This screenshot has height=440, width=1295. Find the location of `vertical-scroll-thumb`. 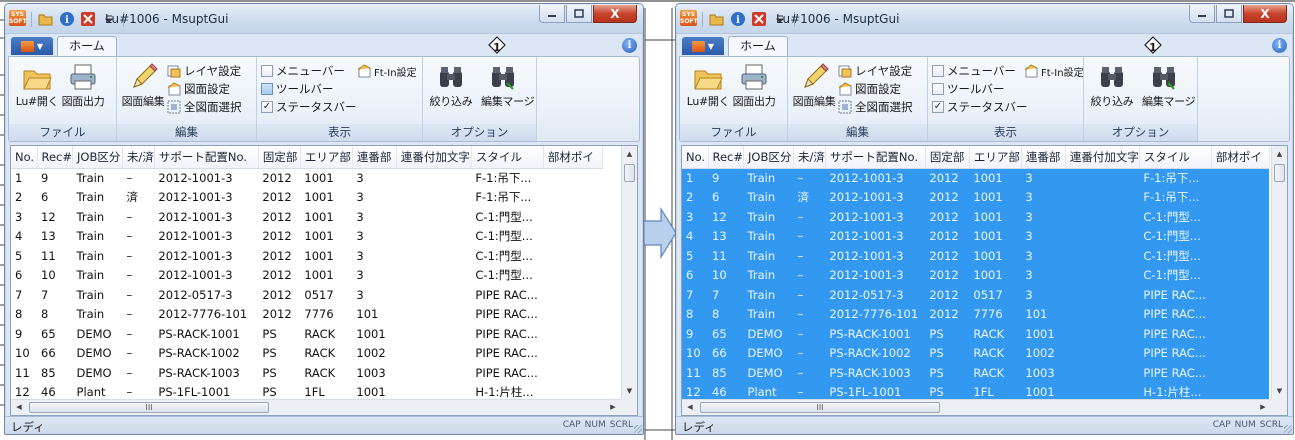

vertical-scroll-thumb is located at coordinates (629, 173).